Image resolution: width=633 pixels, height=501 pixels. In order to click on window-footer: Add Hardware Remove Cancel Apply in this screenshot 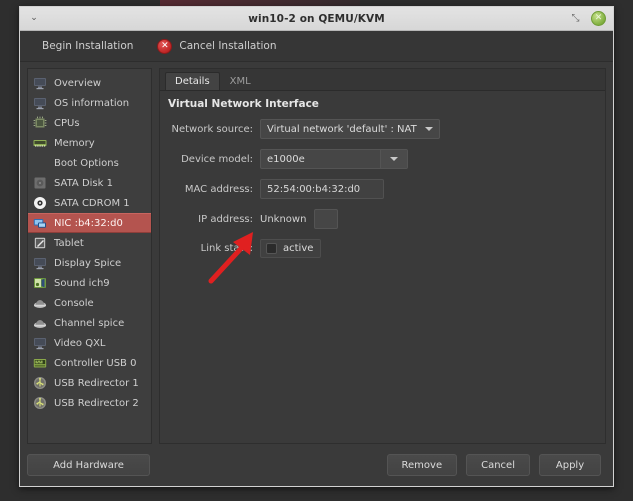, I will do `click(316, 465)`.